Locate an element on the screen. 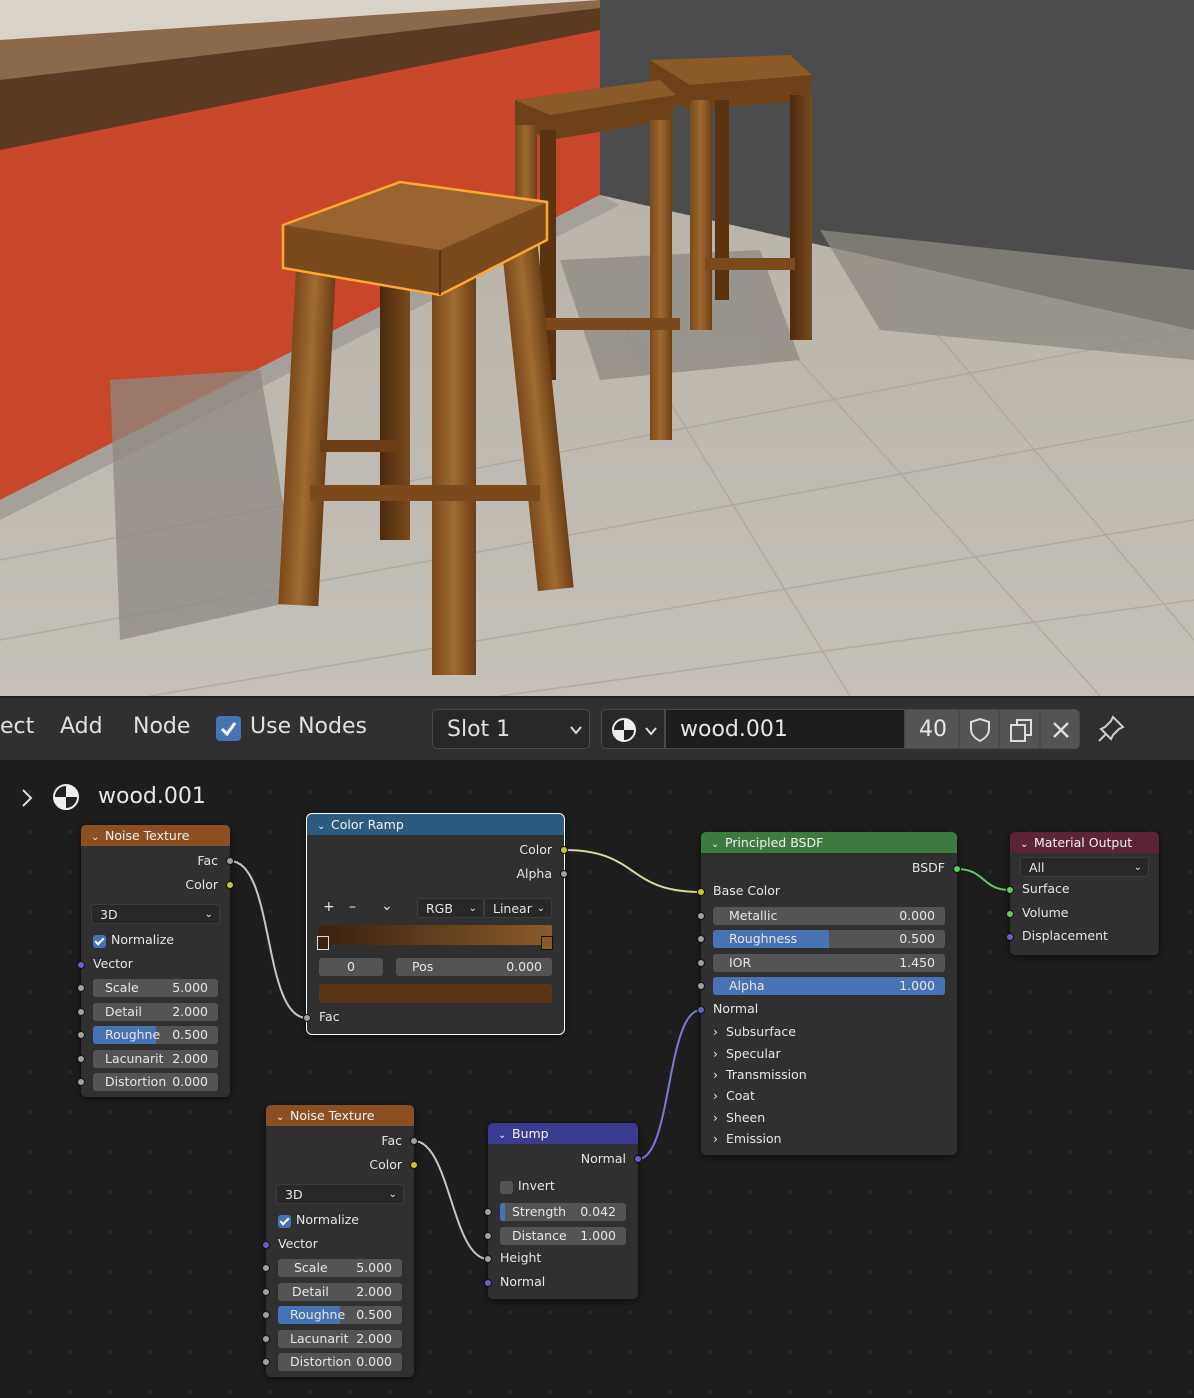  duplicate-material-button is located at coordinates (1019, 729).